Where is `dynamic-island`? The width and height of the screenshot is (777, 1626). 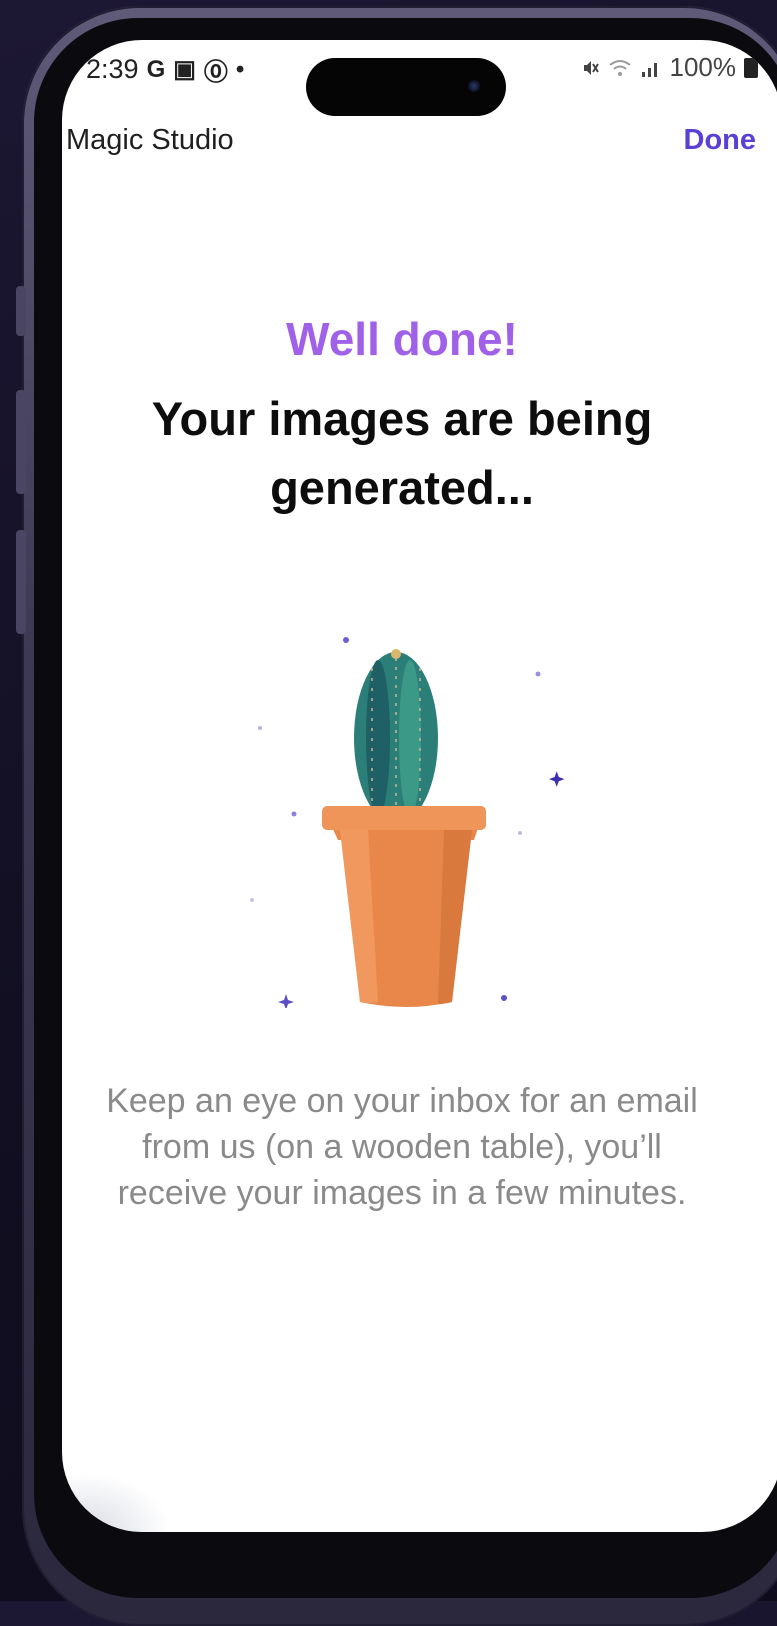
dynamic-island is located at coordinates (406, 87).